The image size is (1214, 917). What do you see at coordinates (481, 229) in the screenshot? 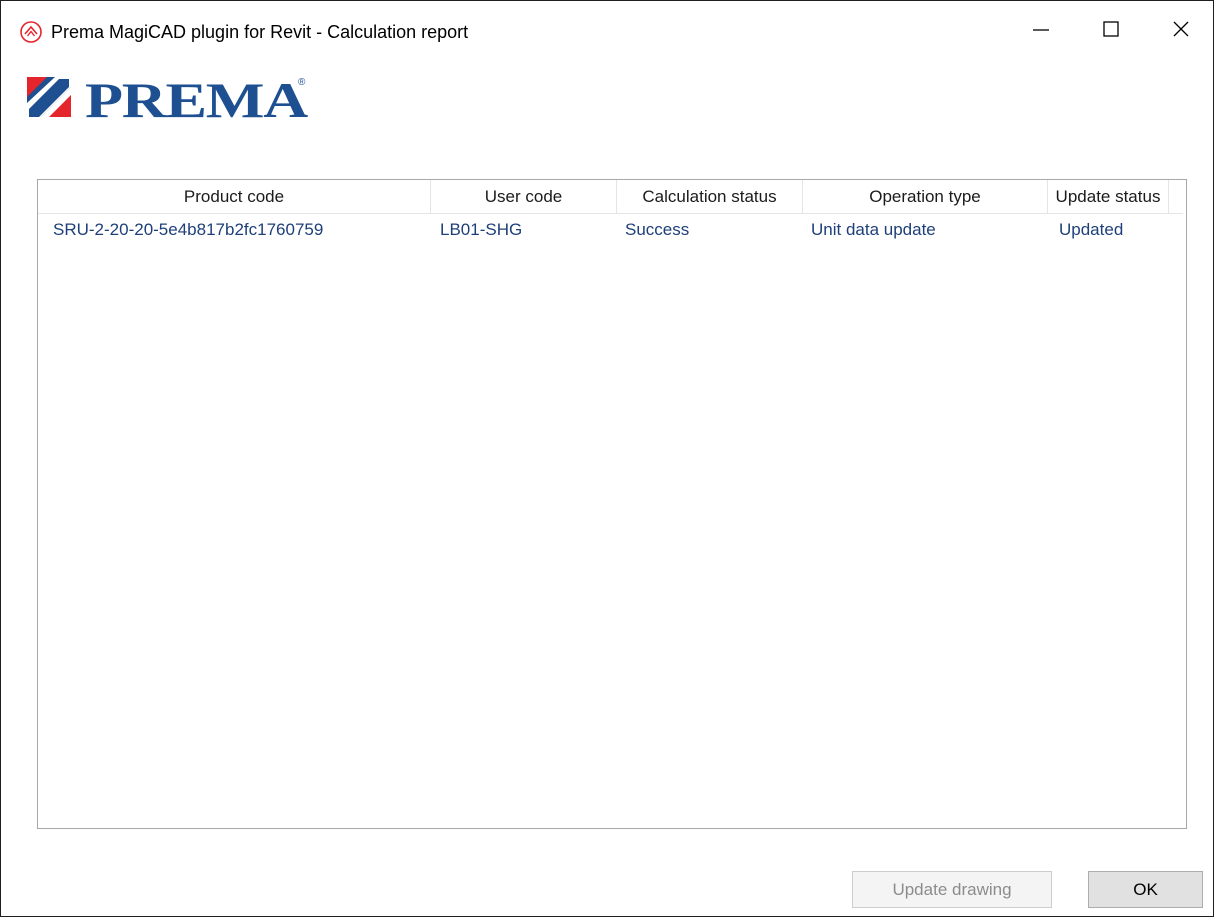
I see `cell-user-code: LB01-SHG` at bounding box center [481, 229].